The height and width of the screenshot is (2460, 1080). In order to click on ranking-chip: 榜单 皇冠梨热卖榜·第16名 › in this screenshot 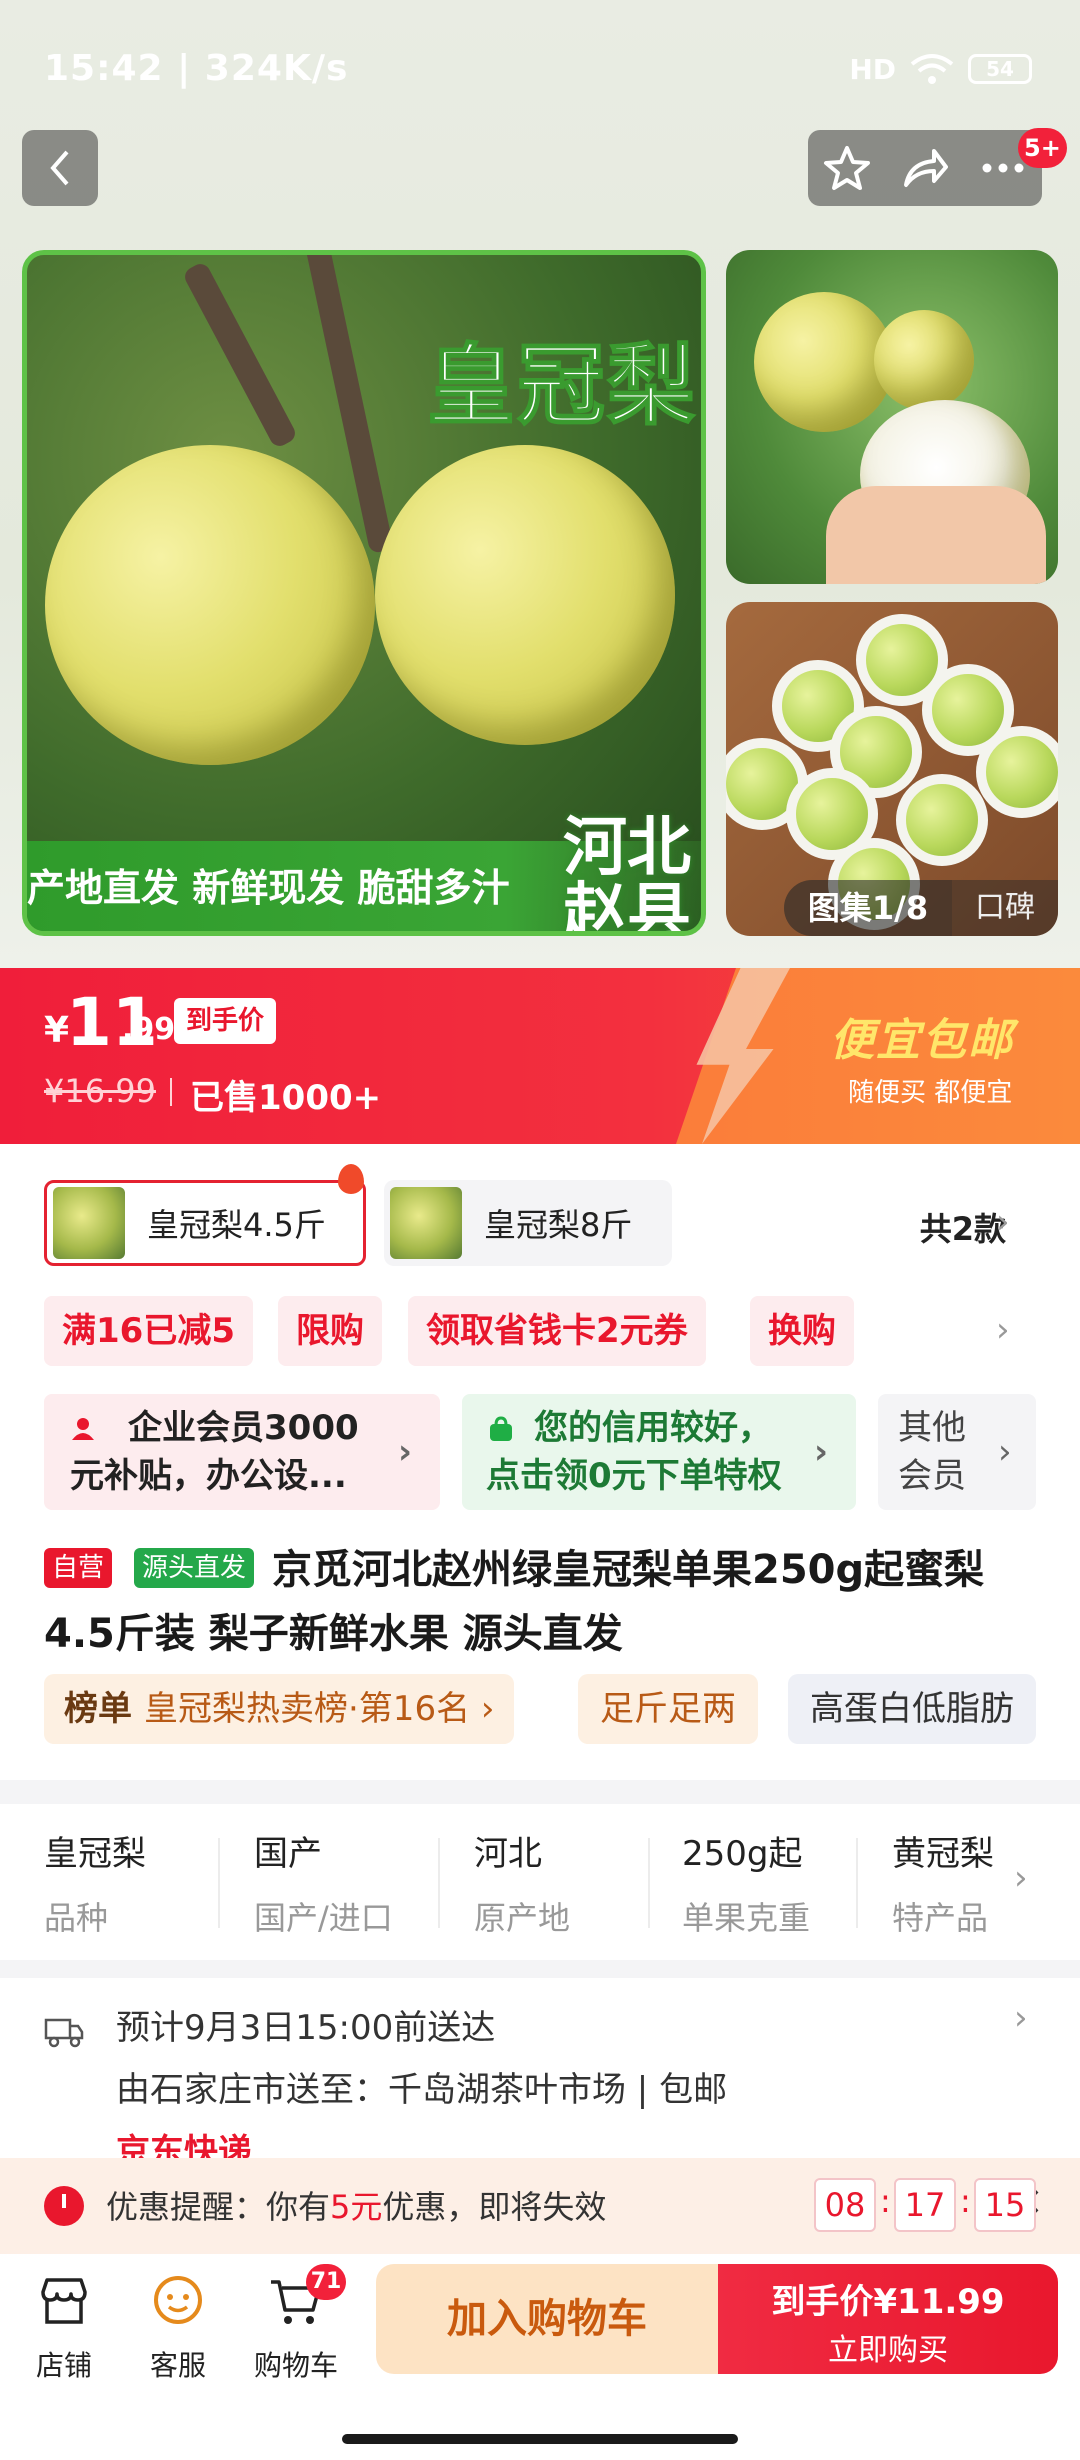, I will do `click(279, 1709)`.